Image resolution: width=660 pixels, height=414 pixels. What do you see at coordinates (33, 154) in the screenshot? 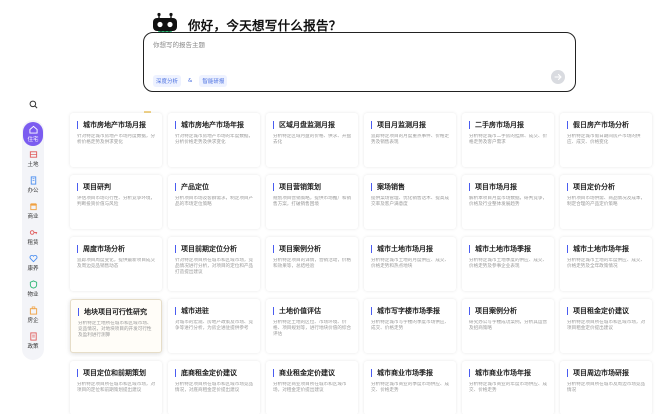
I see `land-icon` at bounding box center [33, 154].